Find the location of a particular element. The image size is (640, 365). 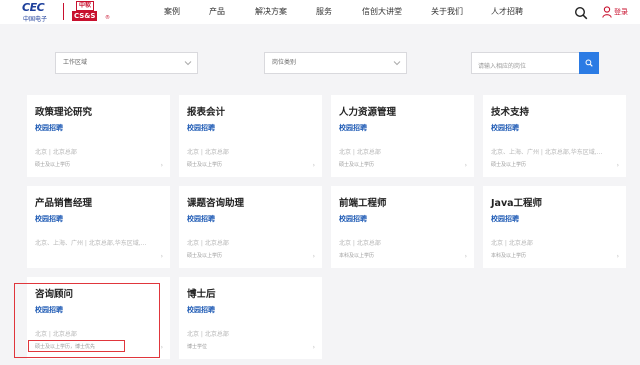

job-card: 博士后 校园招聘 北京 | 北京总部 博士学位 › is located at coordinates (250, 318).